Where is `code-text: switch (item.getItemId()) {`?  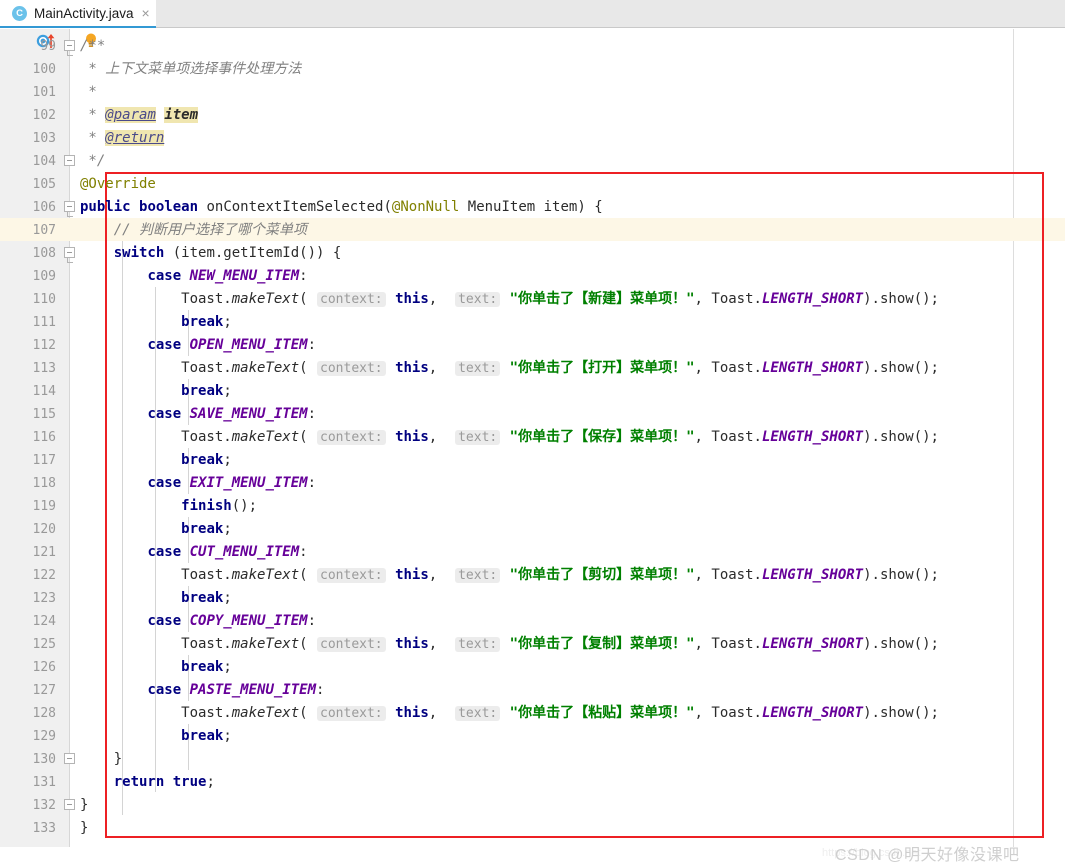 code-text: switch (item.getItemId()) { is located at coordinates (227, 253).